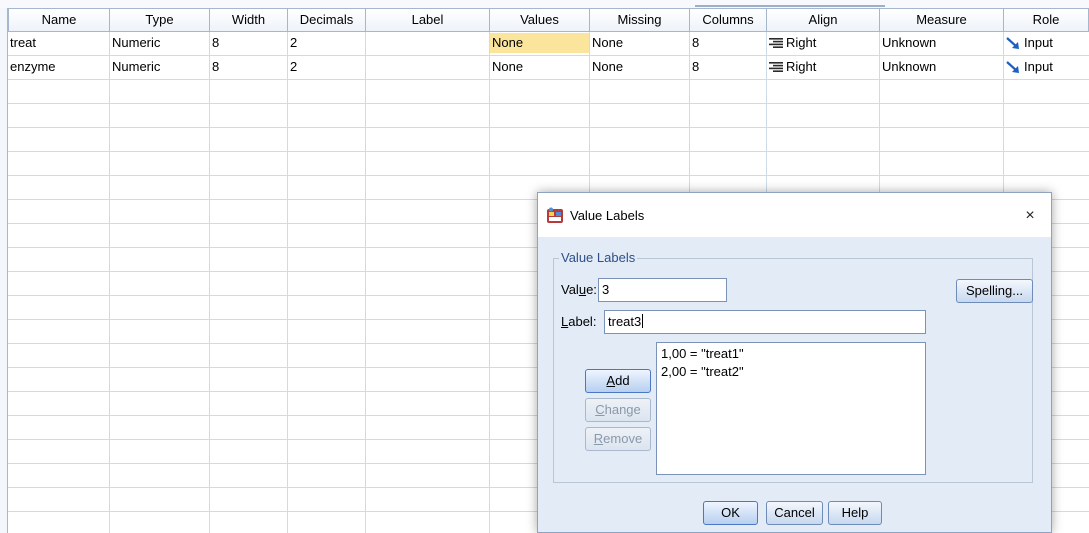  I want to click on change-button: Change, so click(618, 410).